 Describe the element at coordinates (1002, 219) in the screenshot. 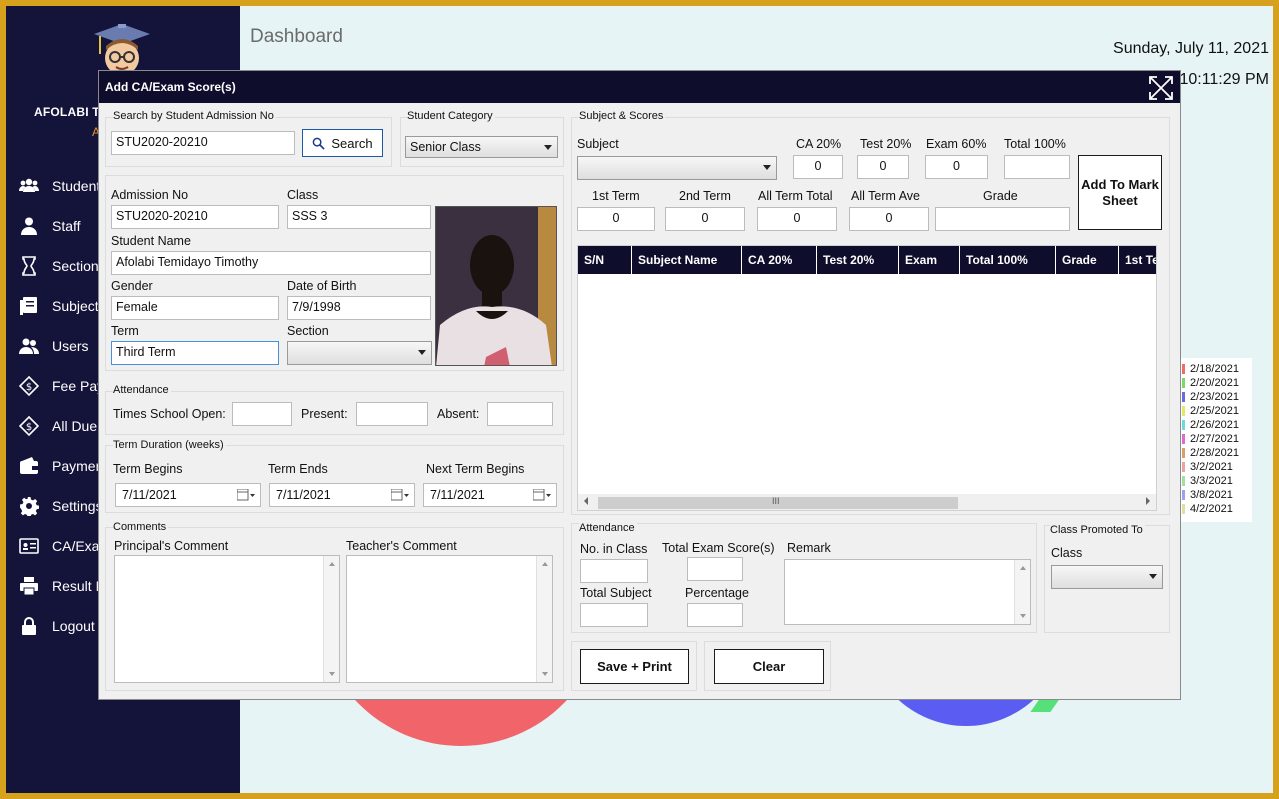

I see `grade-field` at that location.